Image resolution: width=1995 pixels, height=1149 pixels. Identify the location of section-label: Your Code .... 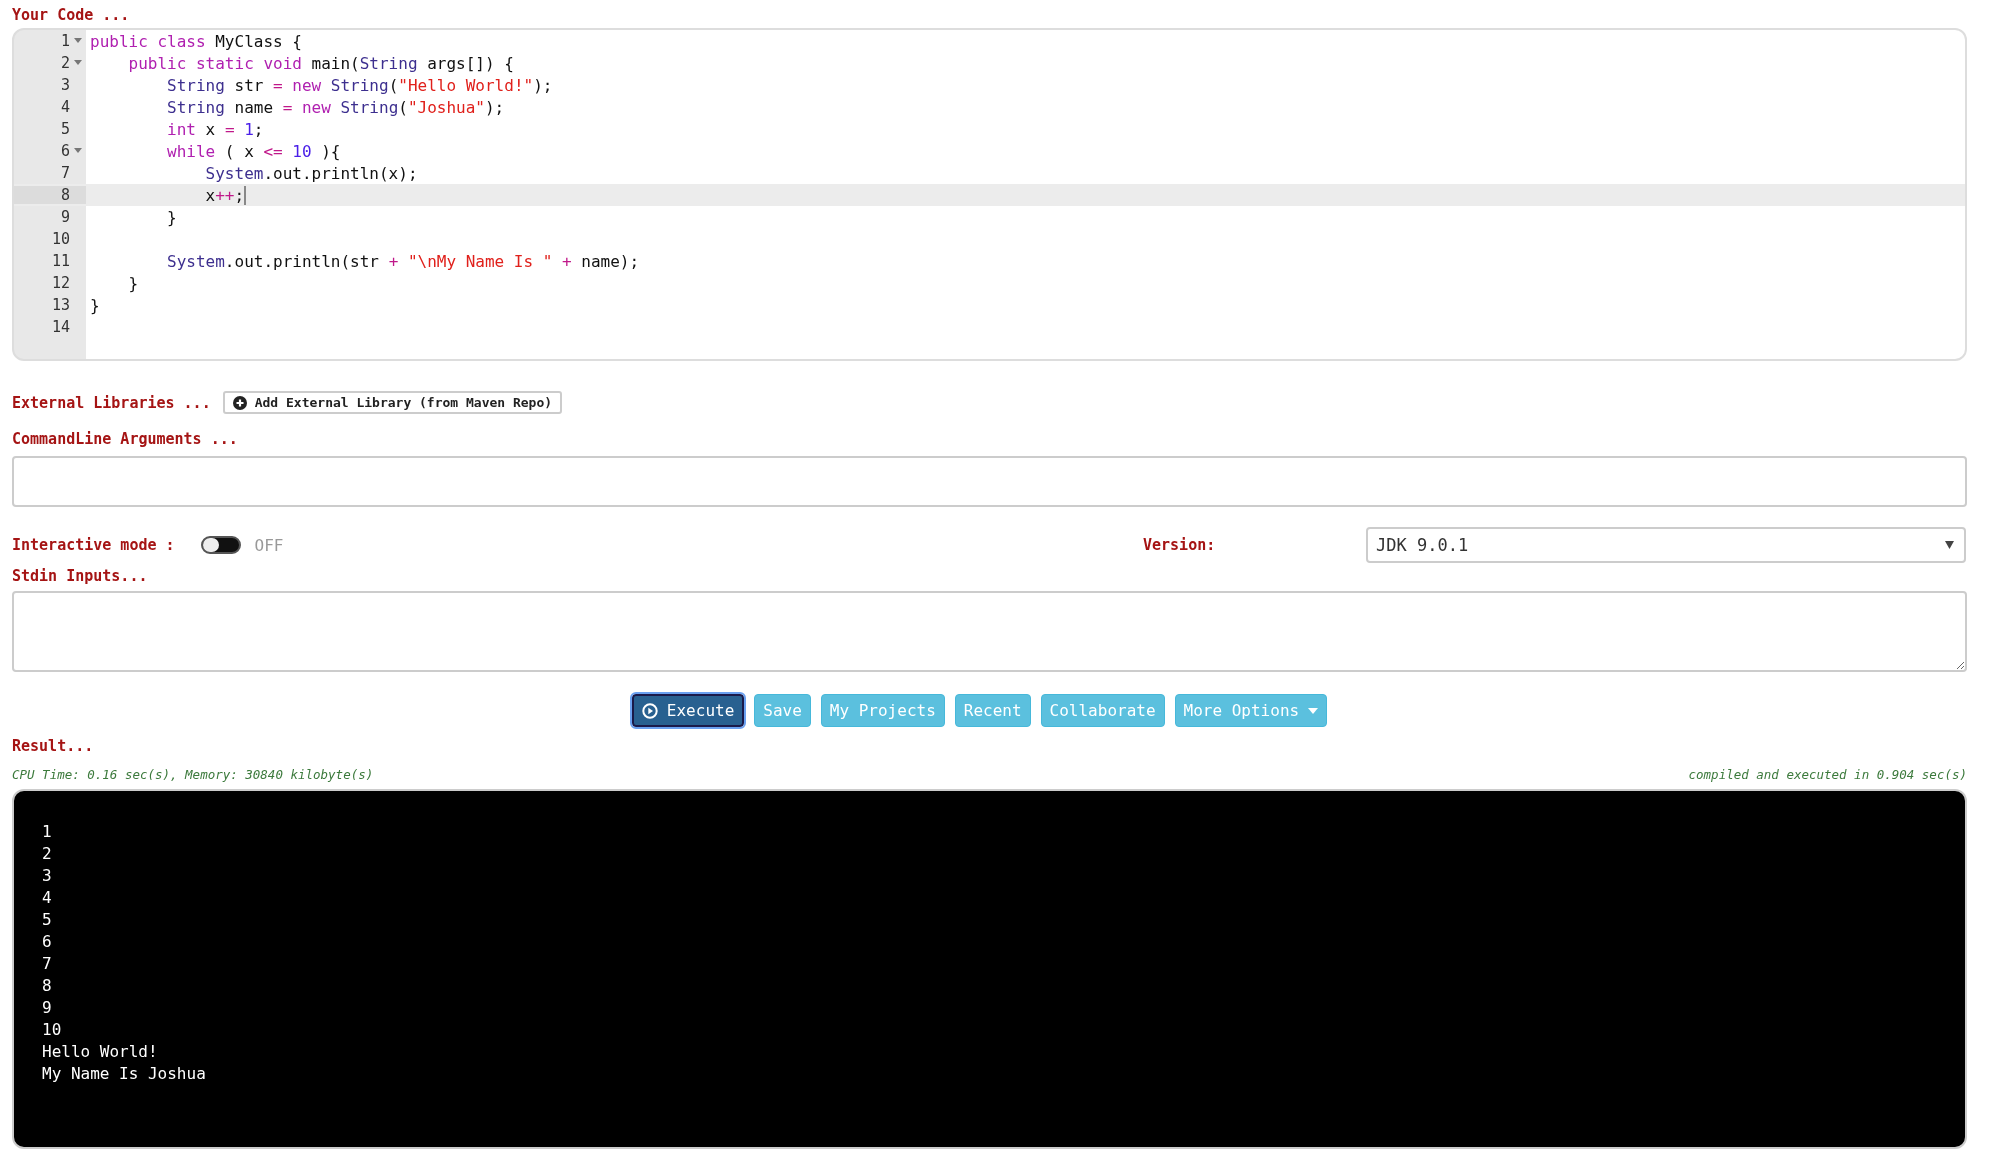
(71, 15).